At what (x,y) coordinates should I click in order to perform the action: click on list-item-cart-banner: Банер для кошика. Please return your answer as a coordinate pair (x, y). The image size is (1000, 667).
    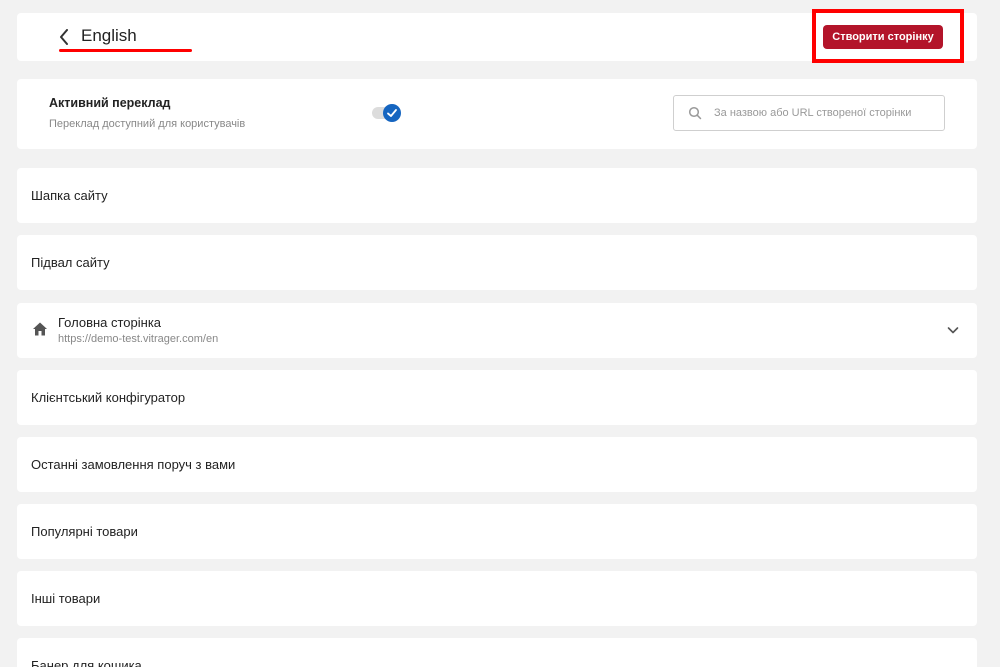
    Looking at the image, I should click on (497, 652).